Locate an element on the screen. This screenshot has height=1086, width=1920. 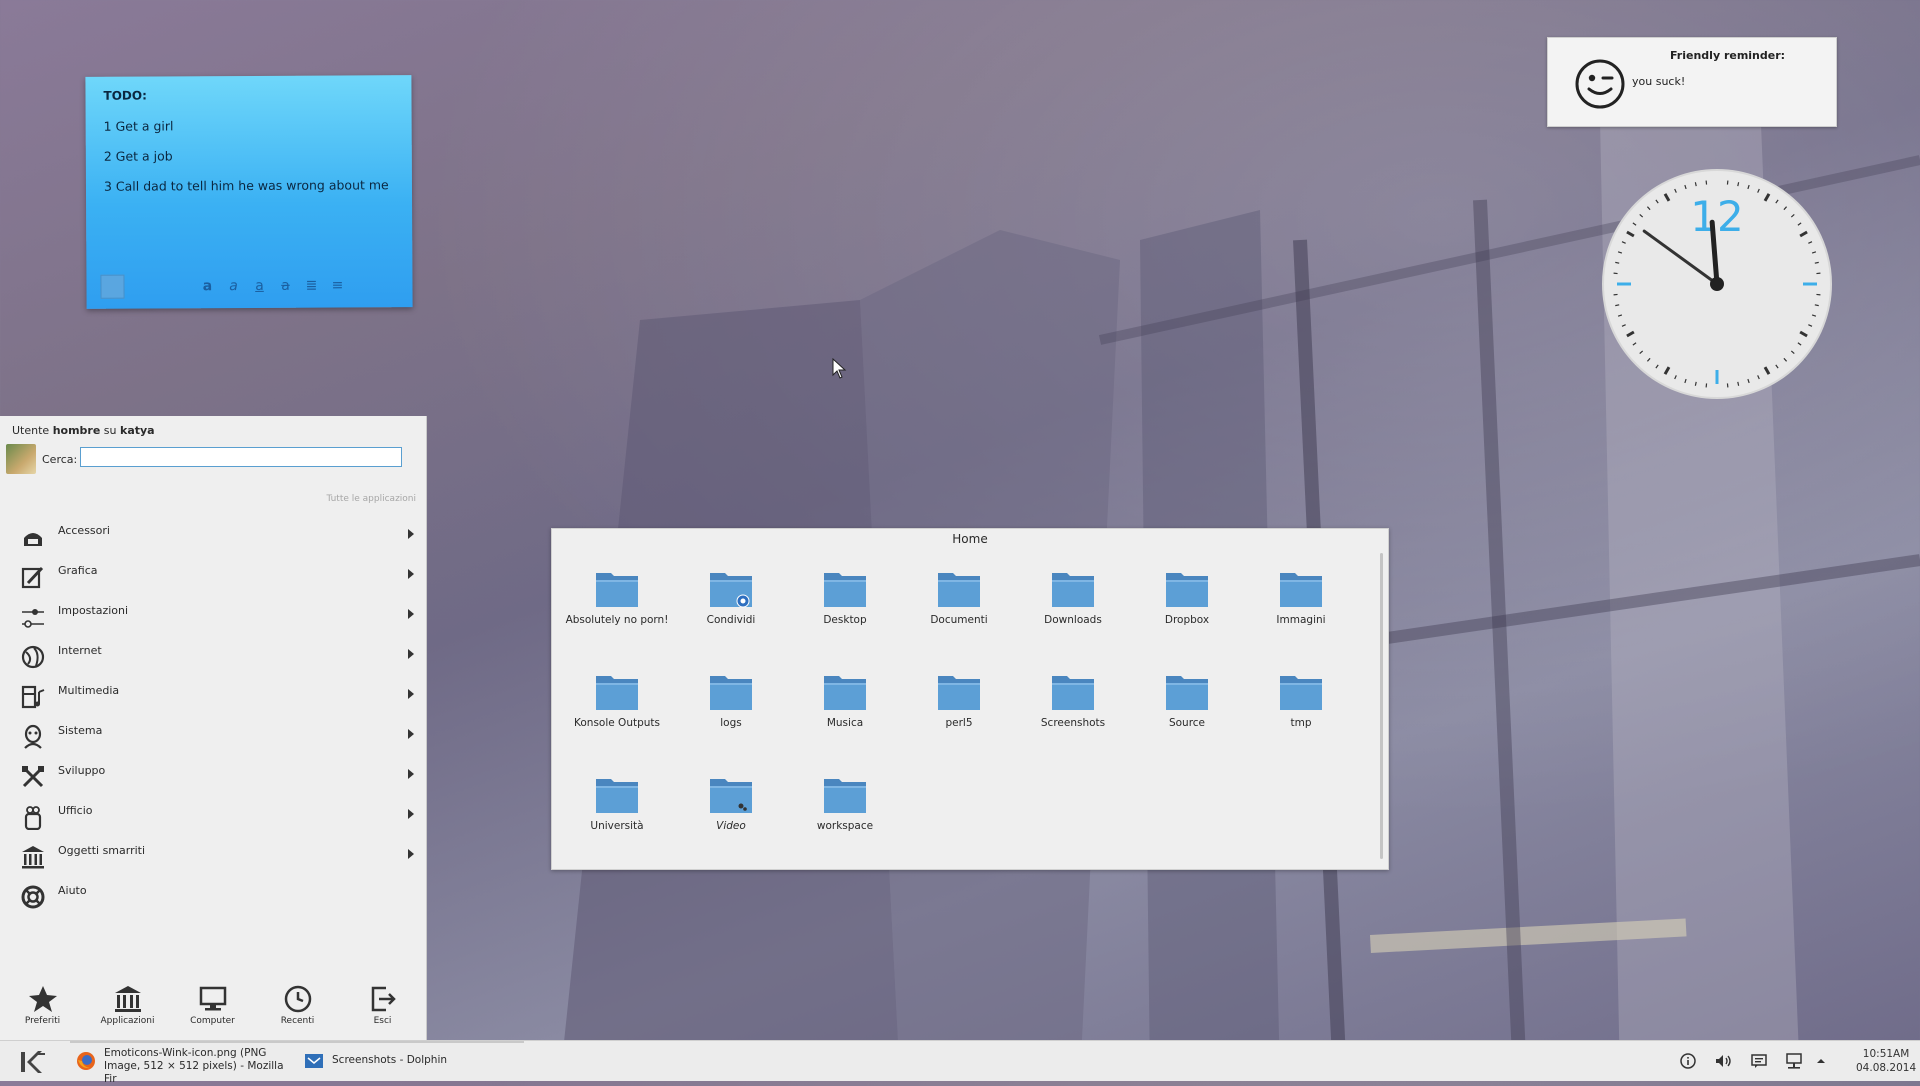
folder-item: Università is located at coordinates (617, 803).